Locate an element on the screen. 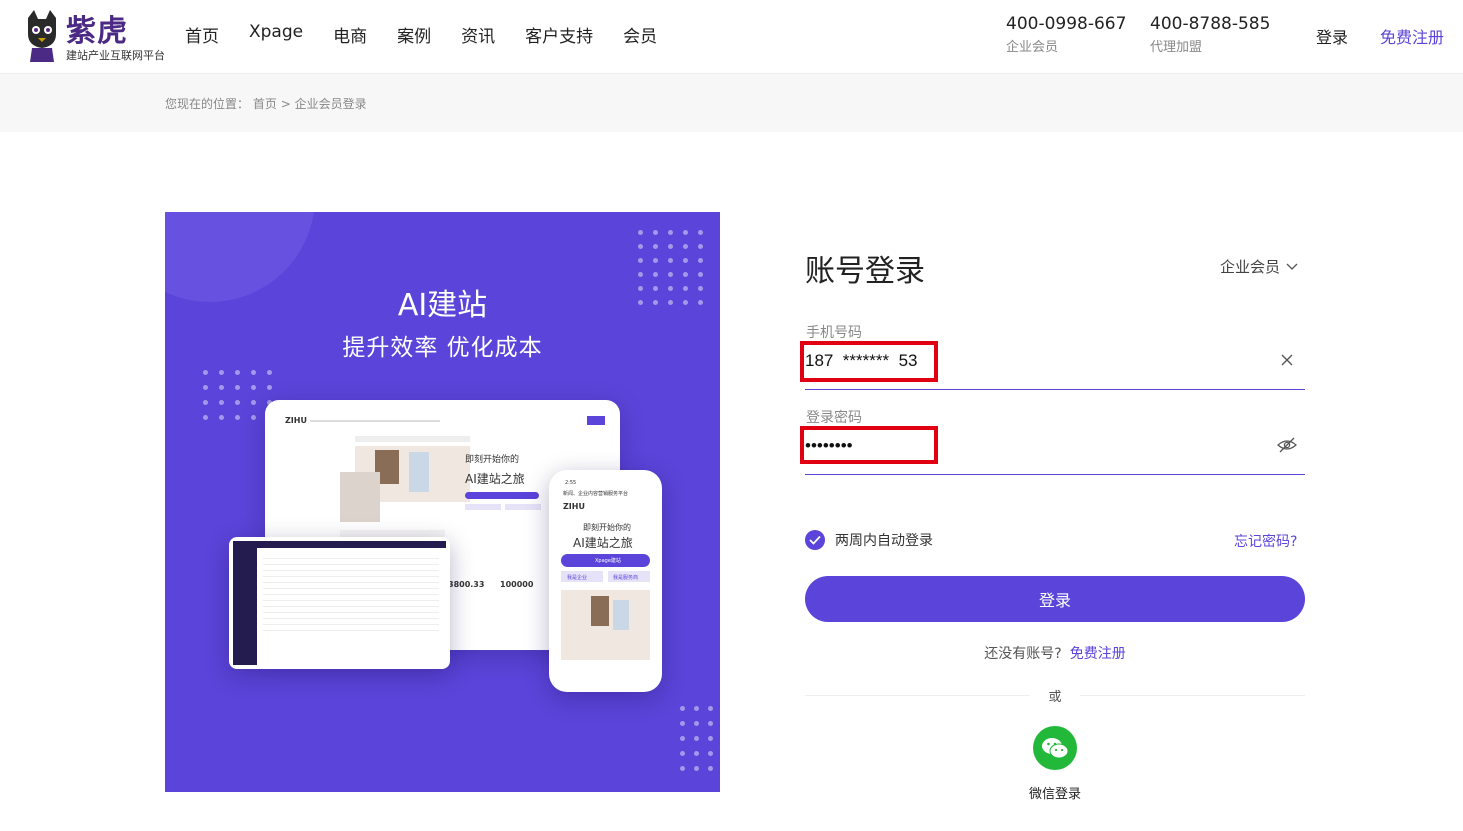 The image size is (1463, 831). account-type-select: 企业会员 is located at coordinates (1259, 266).